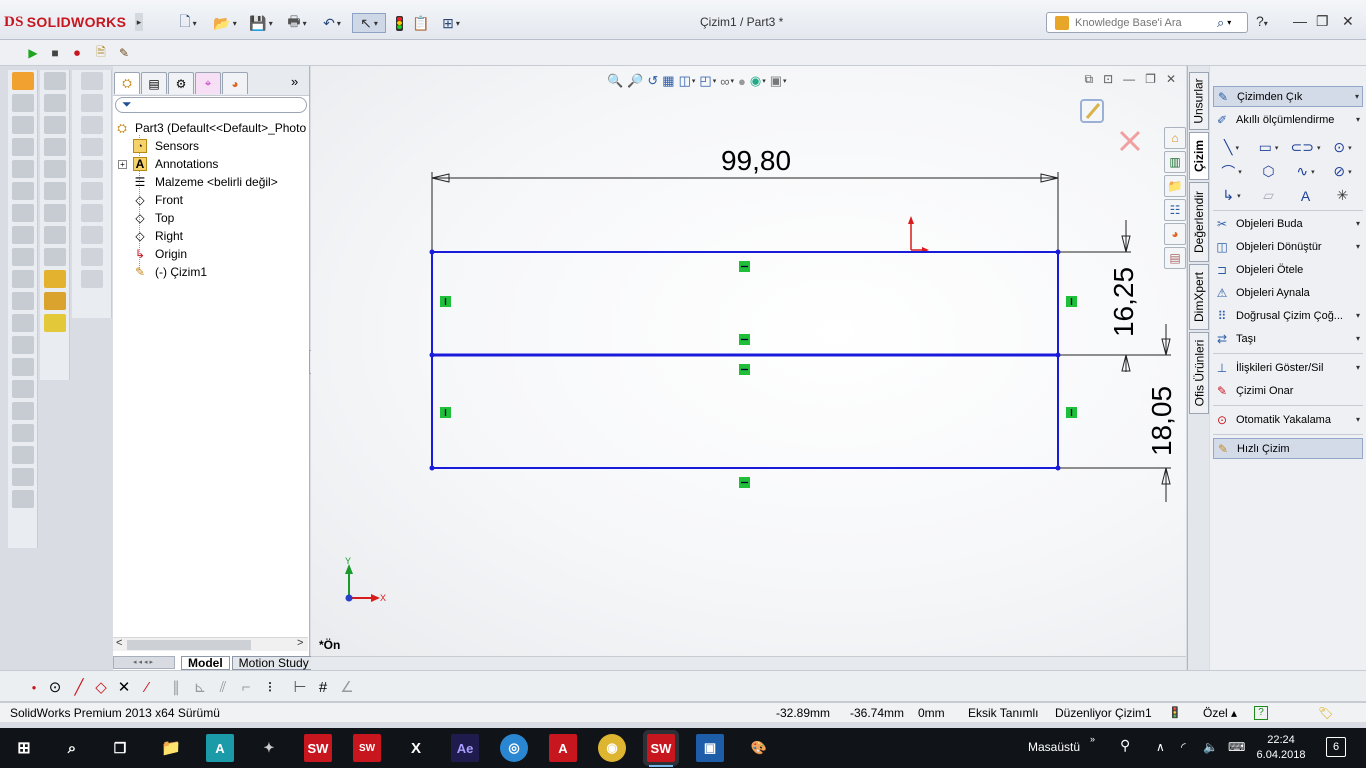  What do you see at coordinates (1236, 747) in the screenshot?
I see `language-icon: ⌨` at bounding box center [1236, 747].